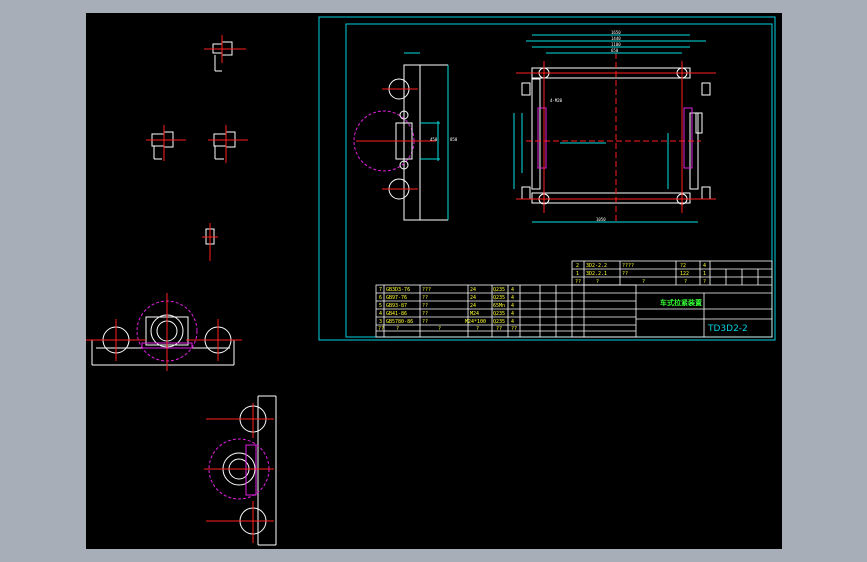 The image size is (867, 562). I want to click on bom-r-row-1-qty: 122, so click(684, 274).